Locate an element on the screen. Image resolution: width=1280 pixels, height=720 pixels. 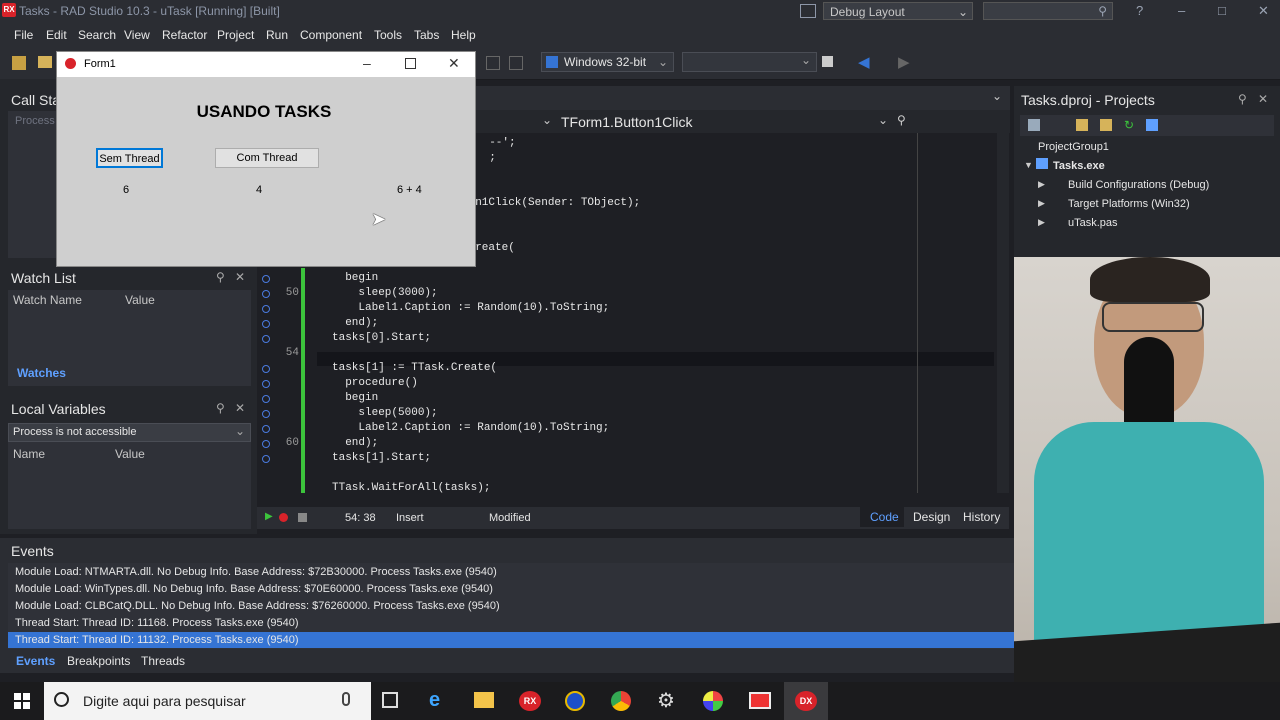
chevron-down-icon: ▼ is located at coordinates (1029, 165).